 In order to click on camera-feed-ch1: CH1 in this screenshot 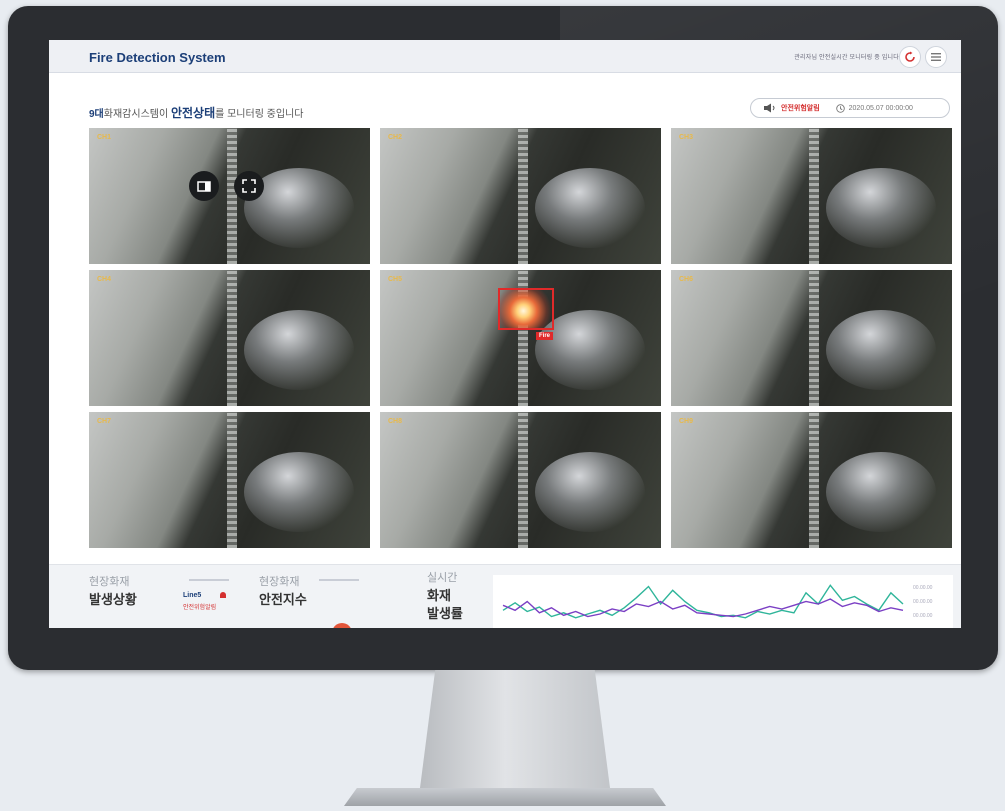, I will do `click(229, 196)`.